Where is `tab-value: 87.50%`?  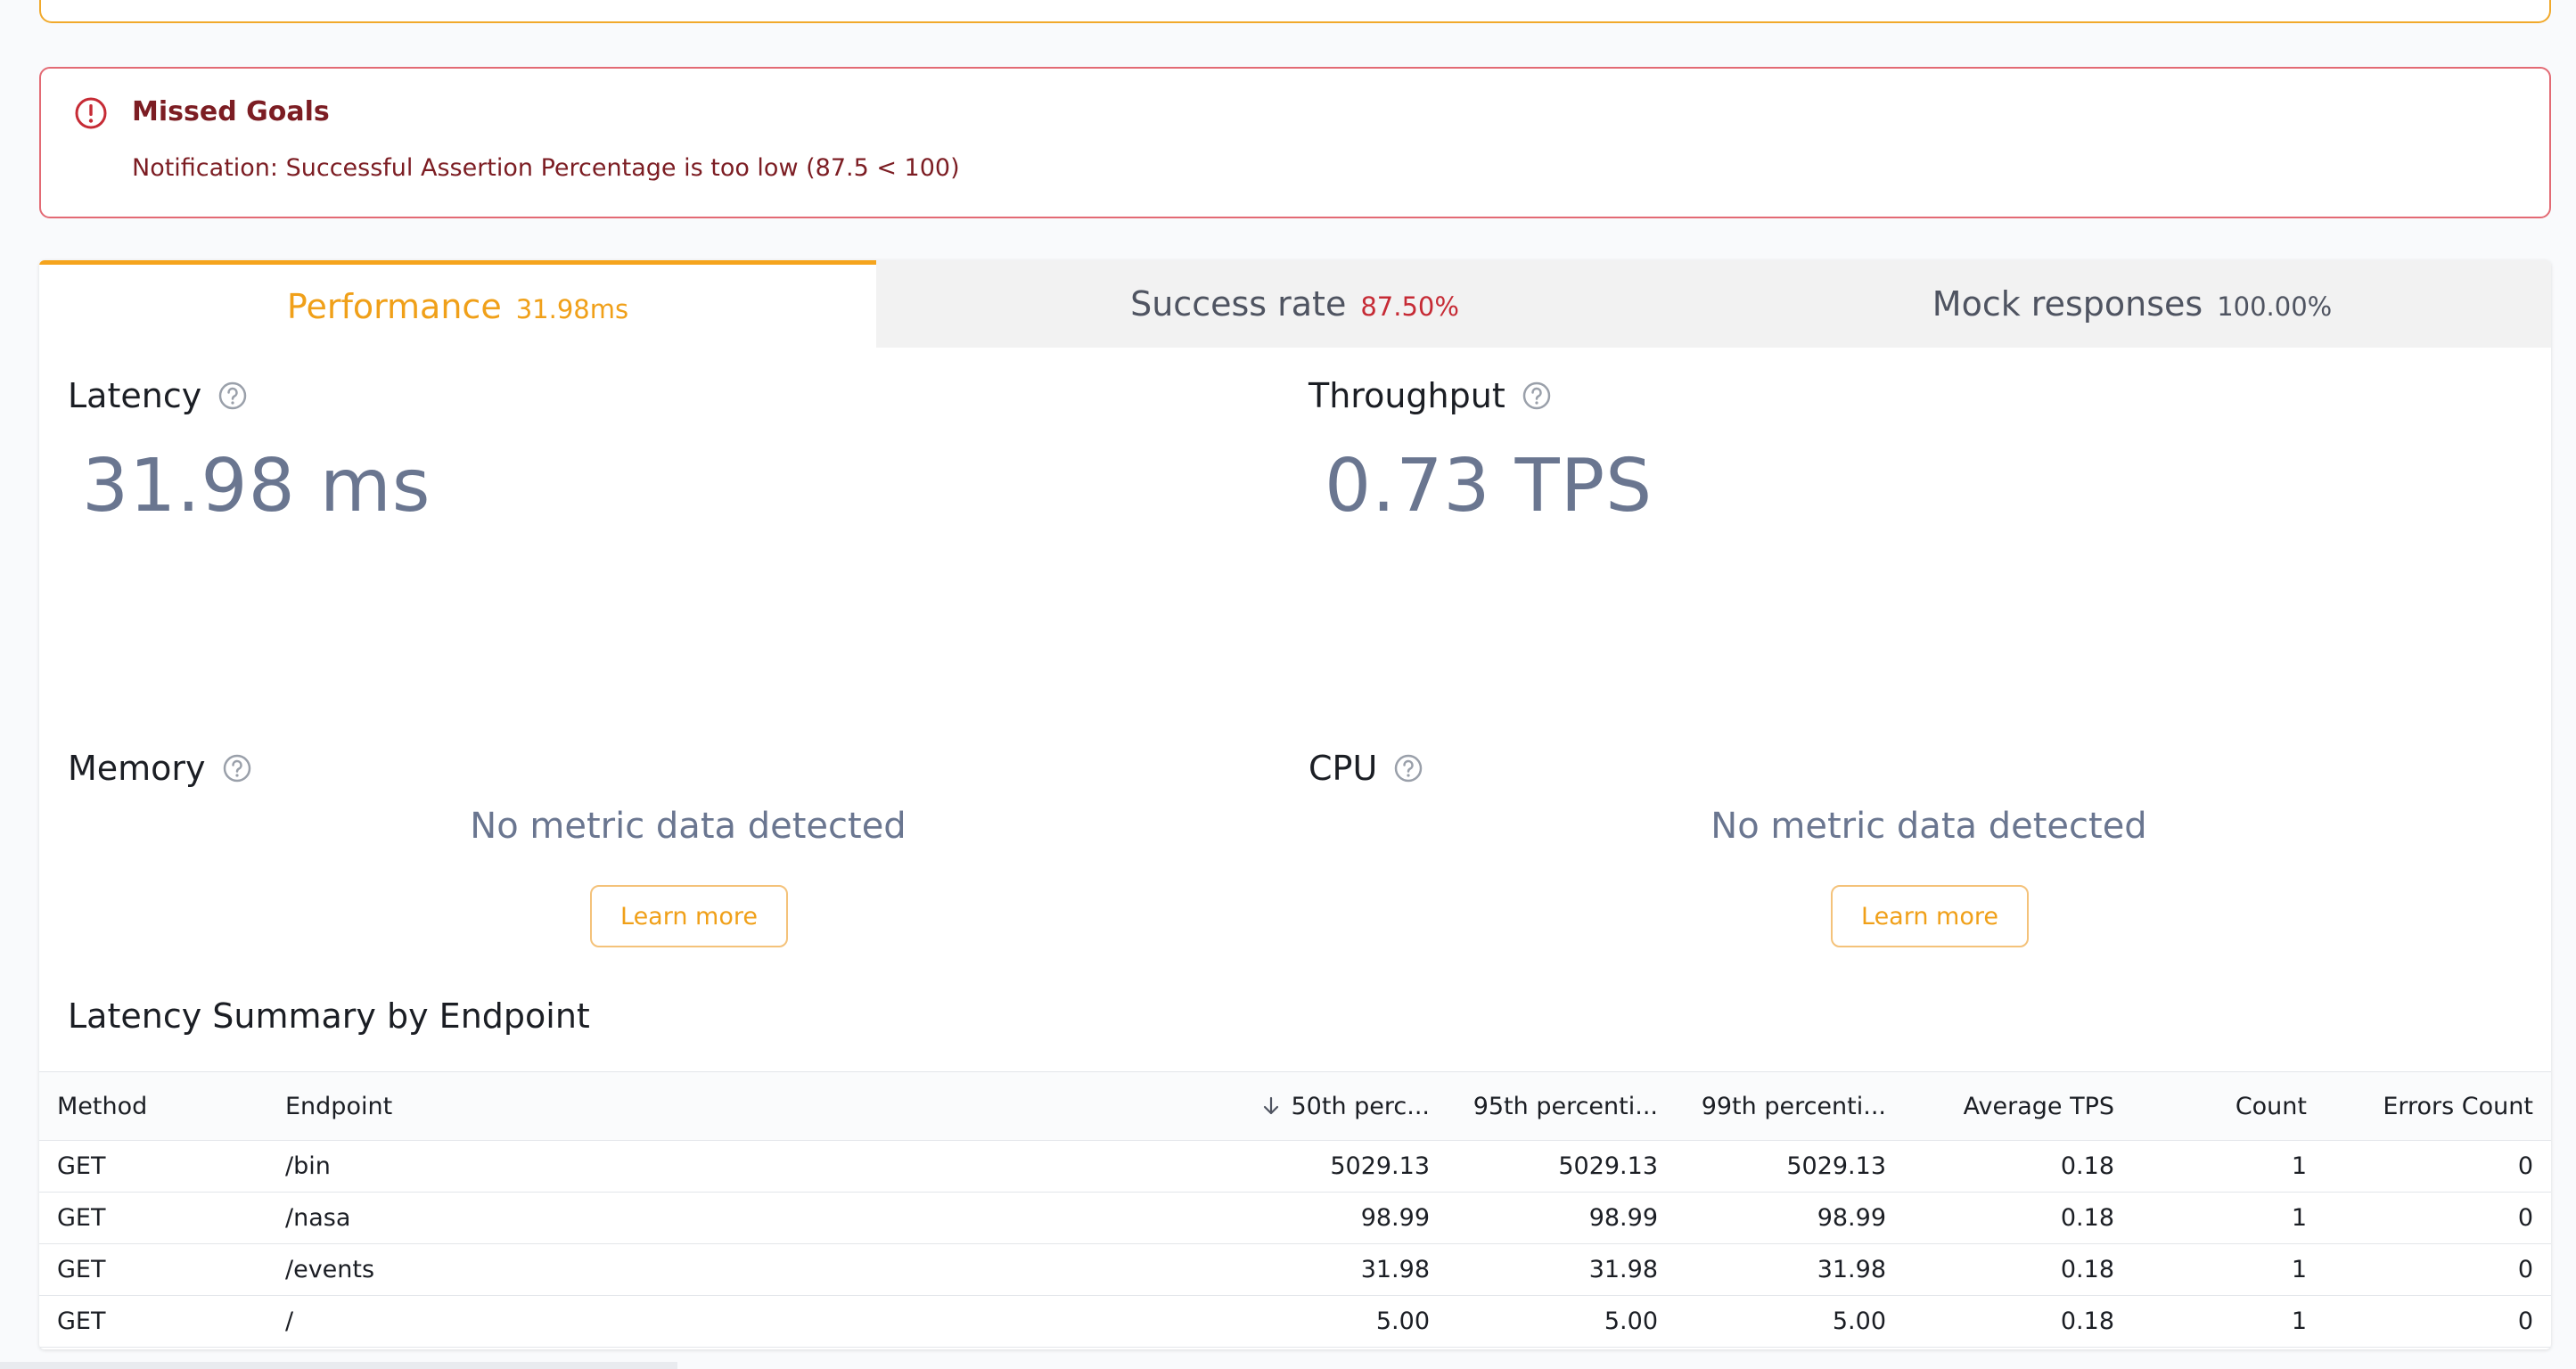 tab-value: 87.50% is located at coordinates (1409, 306).